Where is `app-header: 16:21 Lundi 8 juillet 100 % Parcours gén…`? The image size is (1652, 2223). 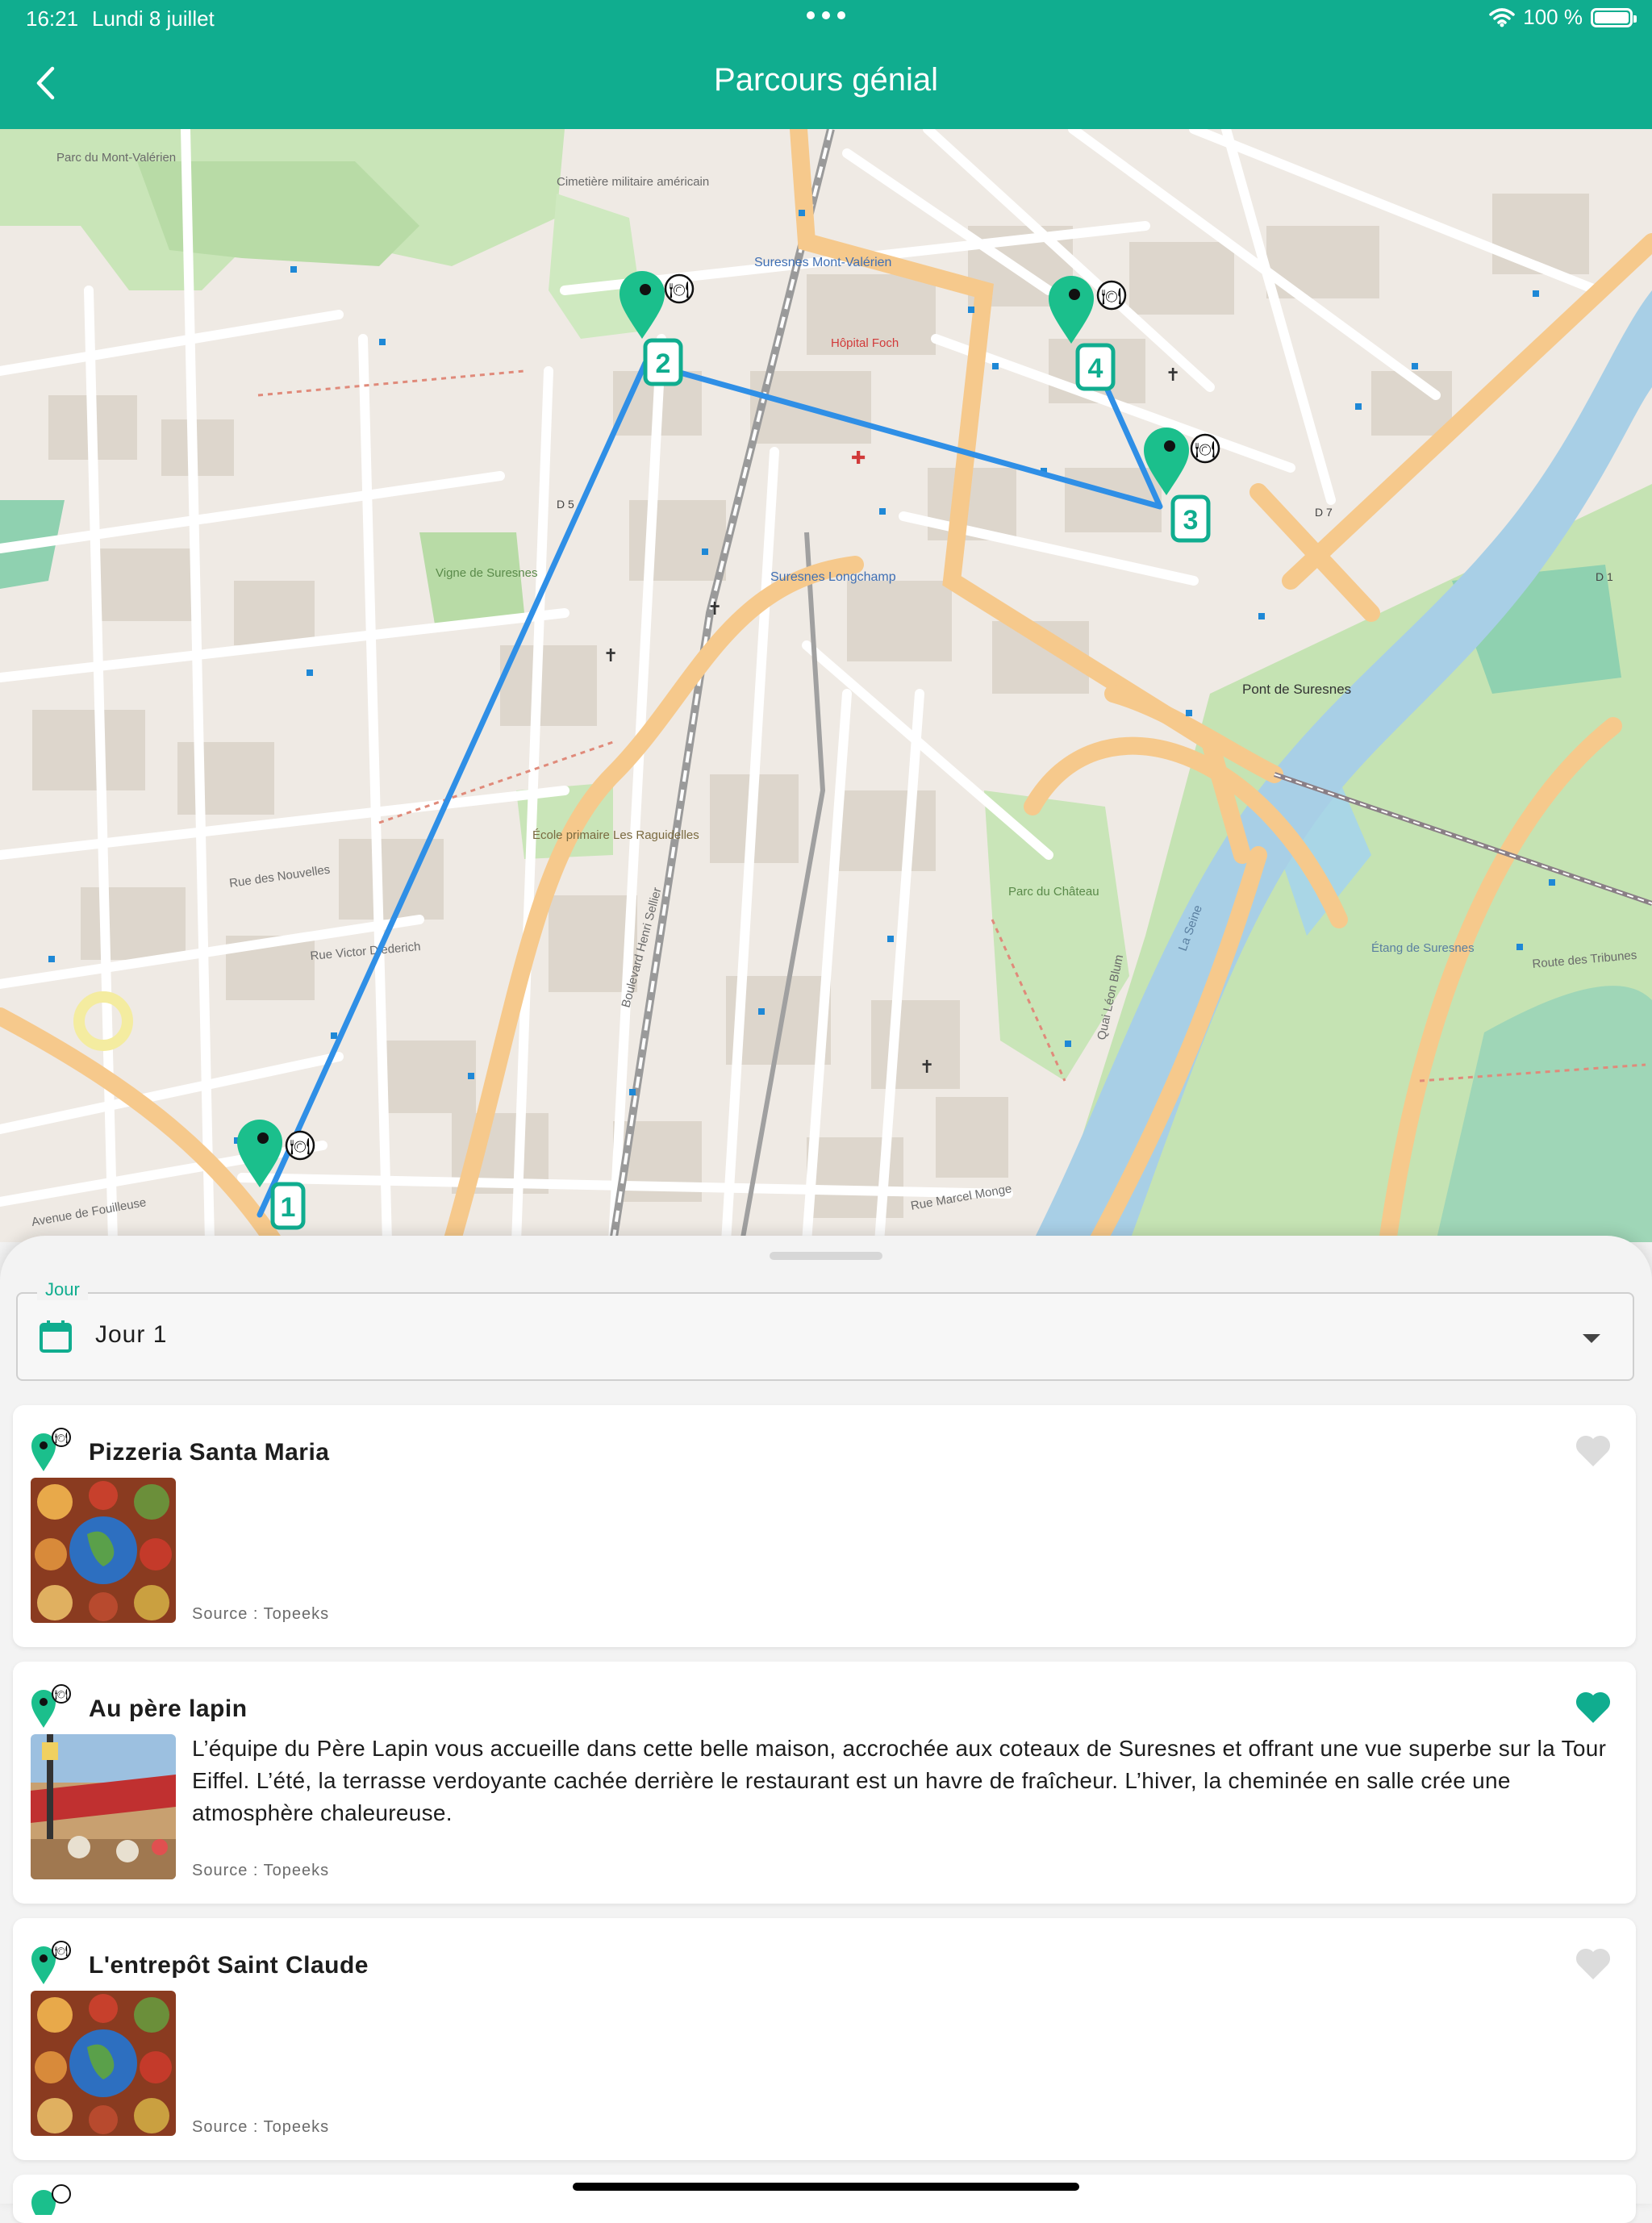 app-header: 16:21 Lundi 8 juillet 100 % Parcours gén… is located at coordinates (826, 64).